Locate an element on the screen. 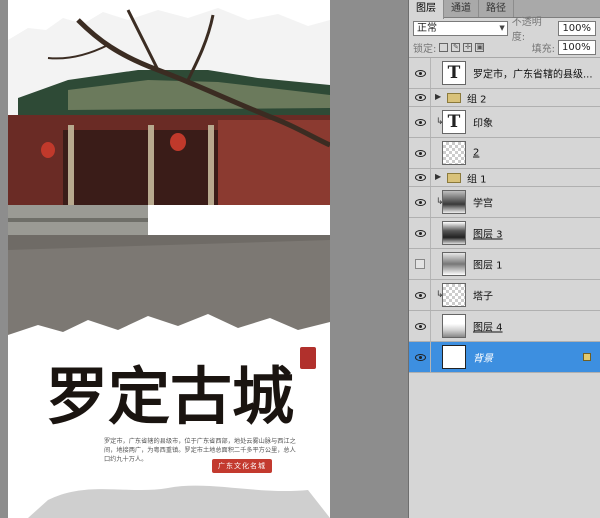 The height and width of the screenshot is (518, 600). fill-value: 100% is located at coordinates (576, 47).